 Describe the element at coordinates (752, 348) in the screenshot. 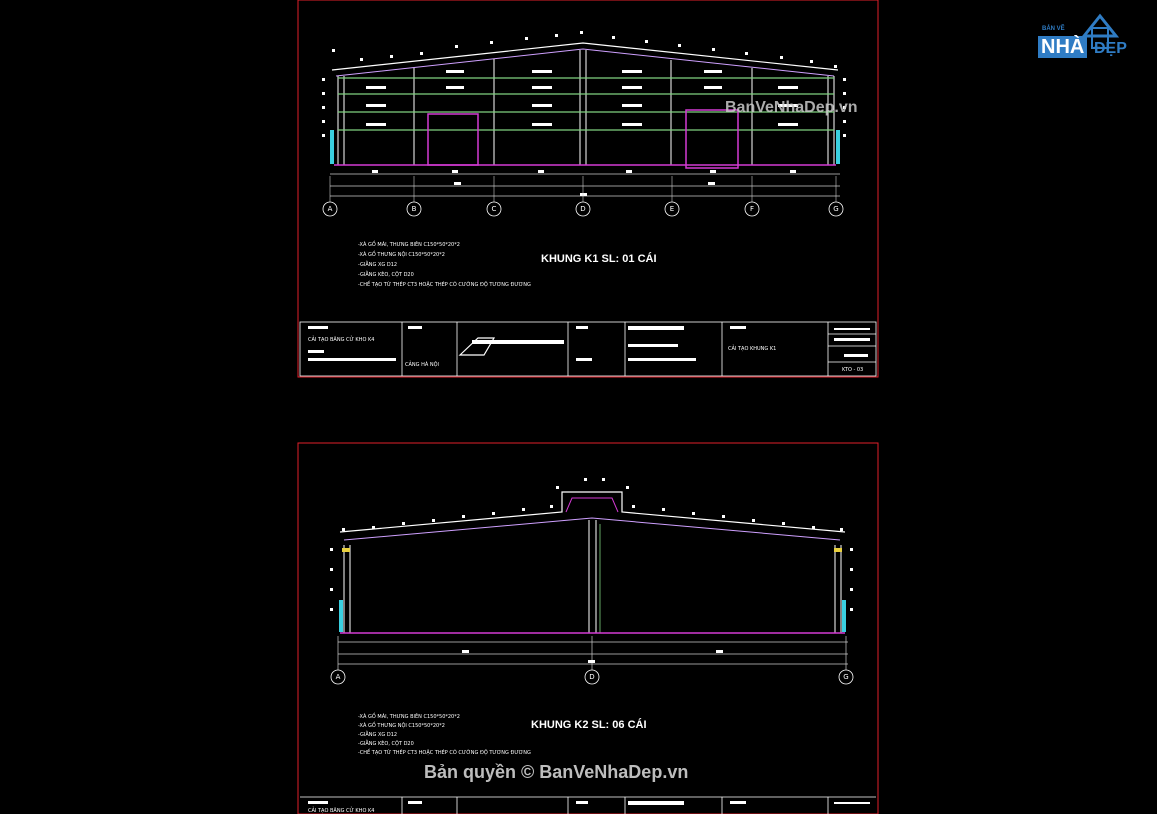

I see `titleblock-drawing-name: CẢI TẠO KHUNG K1` at that location.